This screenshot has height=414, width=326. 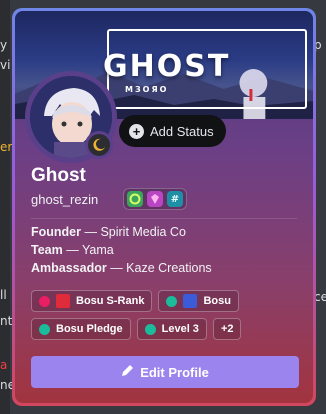 I want to click on role-pill: Bosu Pledge, so click(x=81, y=329).